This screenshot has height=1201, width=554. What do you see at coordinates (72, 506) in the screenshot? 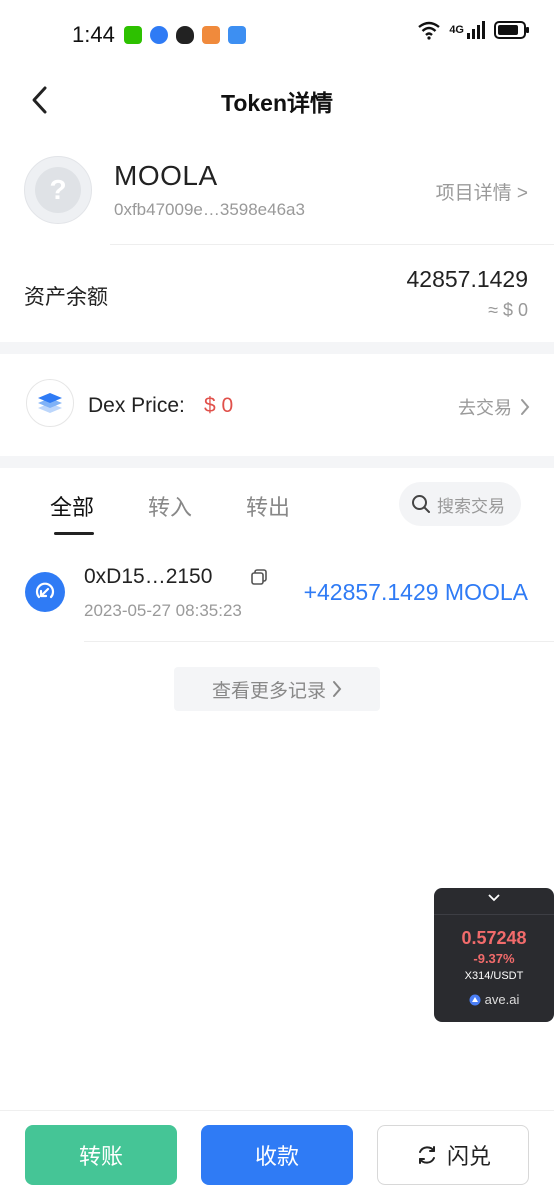
I see `tab-all: 全部` at bounding box center [72, 506].